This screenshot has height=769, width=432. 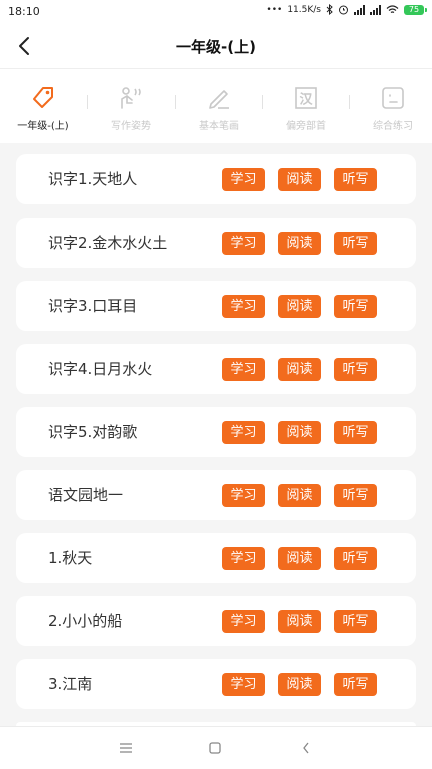 What do you see at coordinates (393, 126) in the screenshot?
I see `tab-label: 综合练习` at bounding box center [393, 126].